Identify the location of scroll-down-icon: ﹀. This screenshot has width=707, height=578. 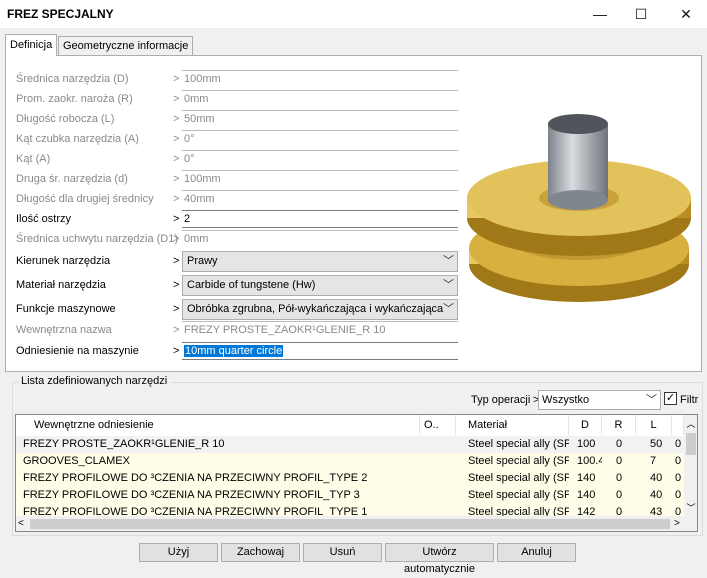
(690, 507).